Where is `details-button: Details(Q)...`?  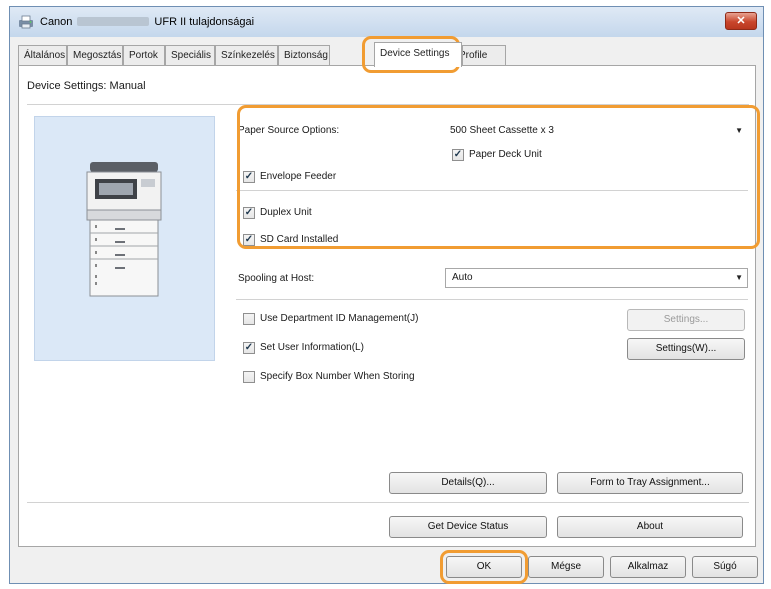 details-button: Details(Q)... is located at coordinates (468, 483).